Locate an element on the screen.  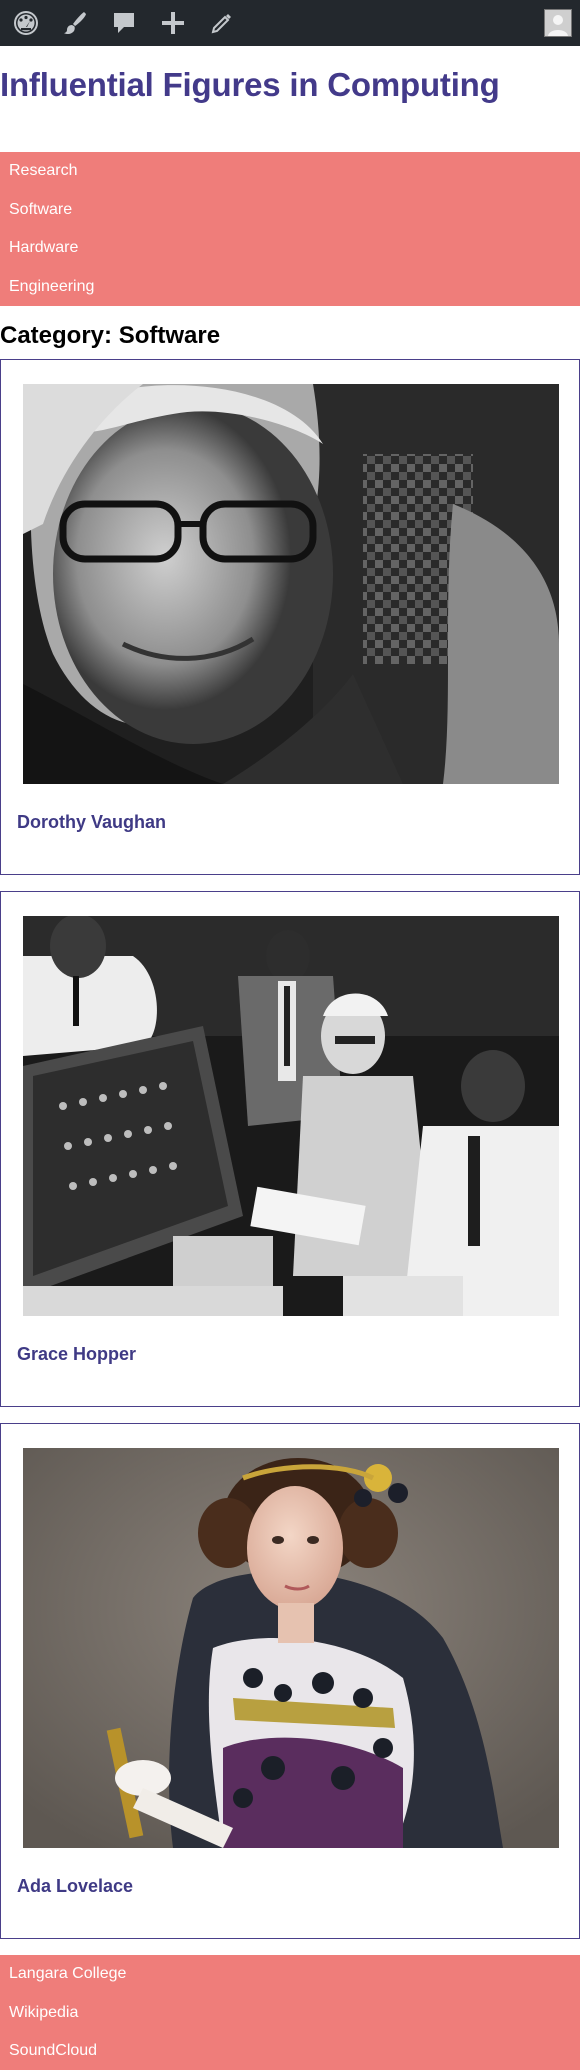
comment-icon is located at coordinates (124, 23).